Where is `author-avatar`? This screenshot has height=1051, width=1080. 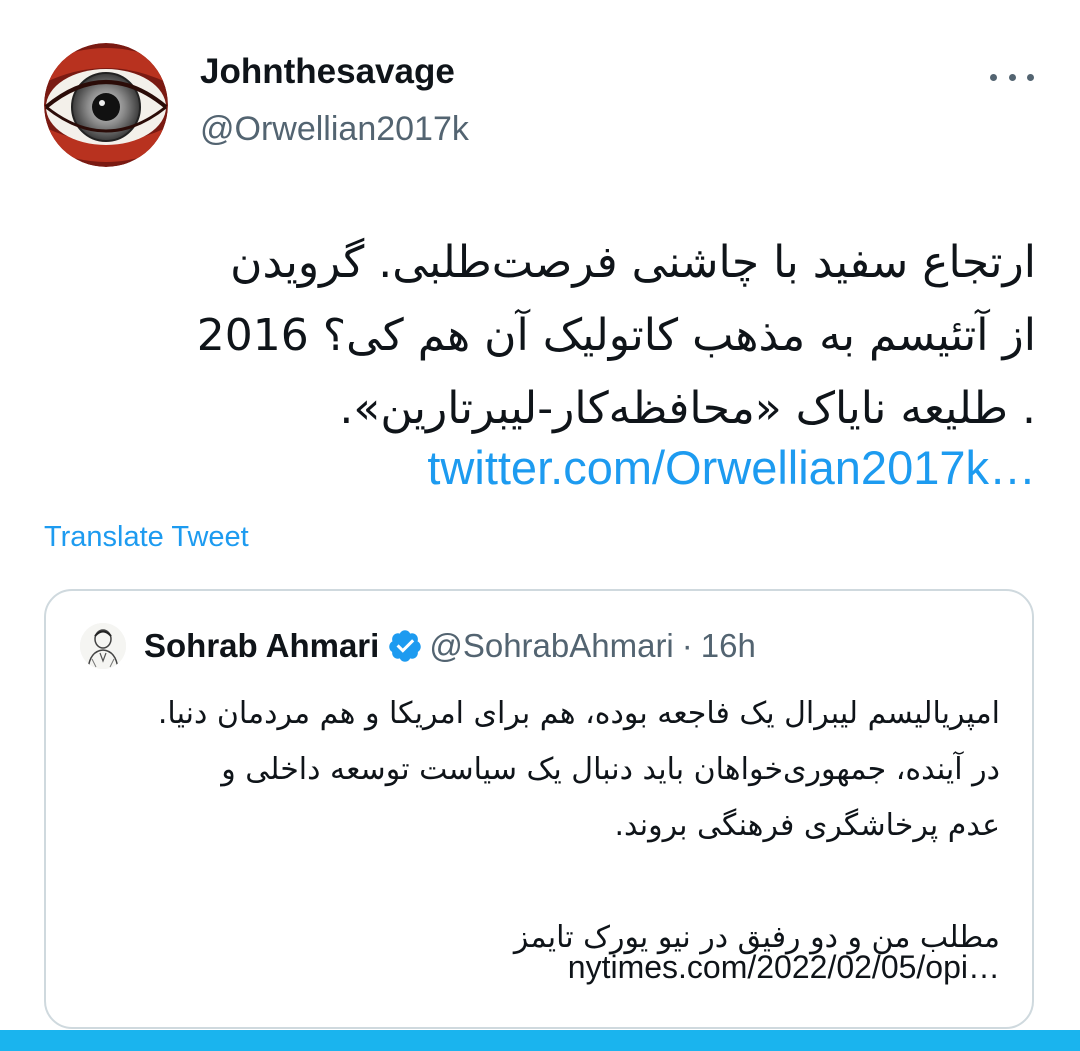 author-avatar is located at coordinates (106, 105).